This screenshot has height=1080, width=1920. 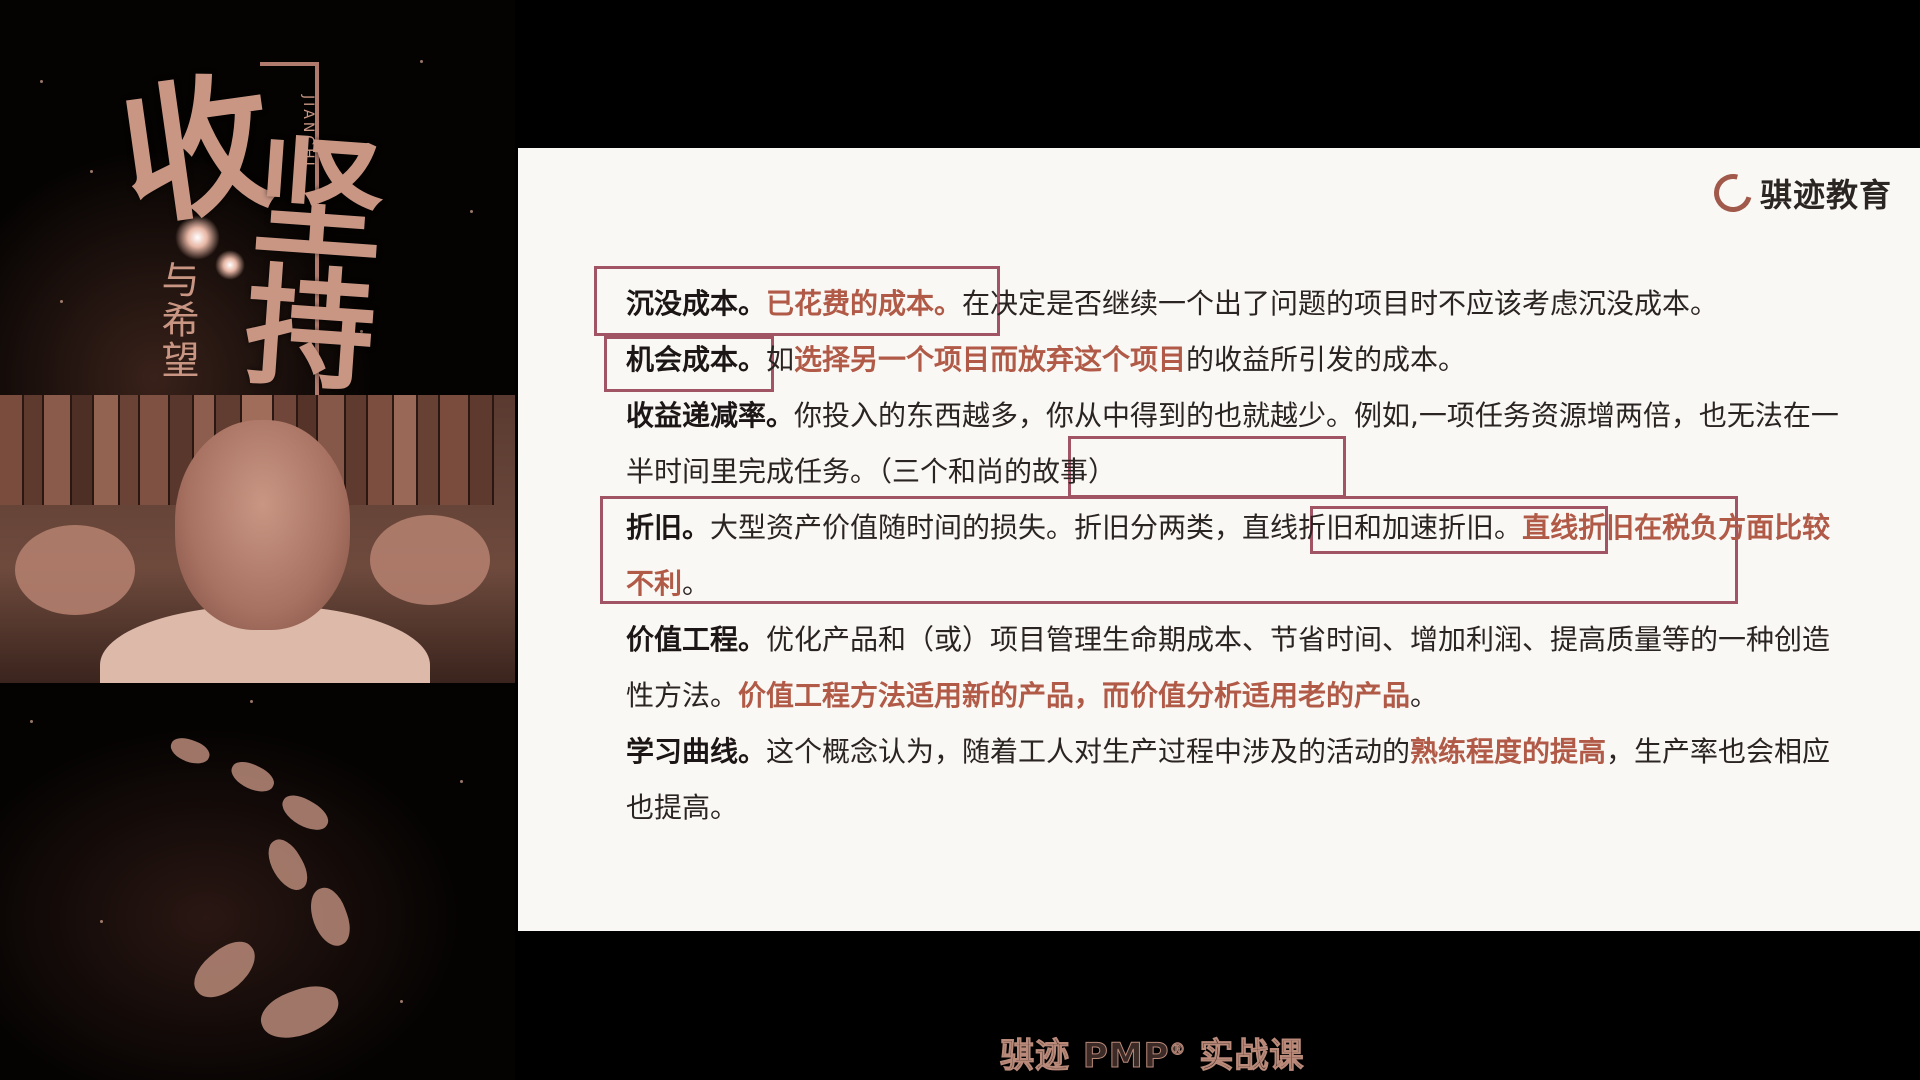 What do you see at coordinates (696, 639) in the screenshot?
I see `term: 价值工程。` at bounding box center [696, 639].